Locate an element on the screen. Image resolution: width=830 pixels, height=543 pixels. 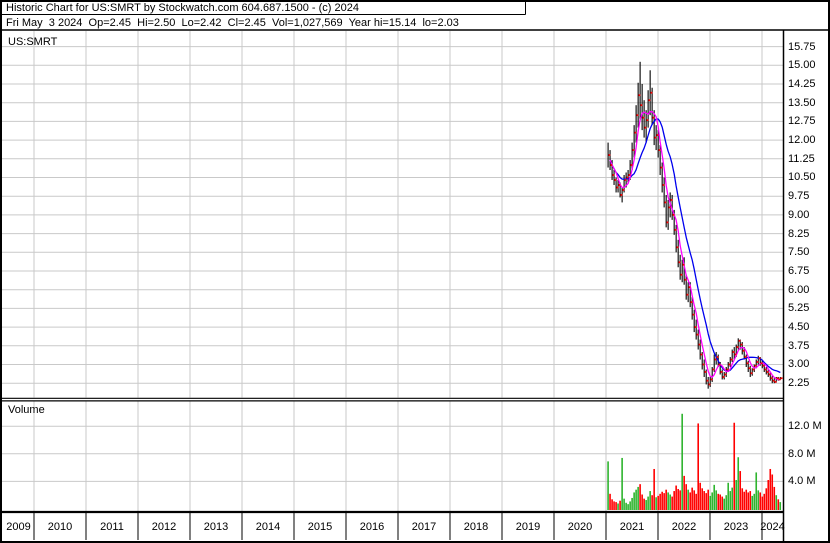
price-tick-label: 12.00 is located at coordinates (802, 140).